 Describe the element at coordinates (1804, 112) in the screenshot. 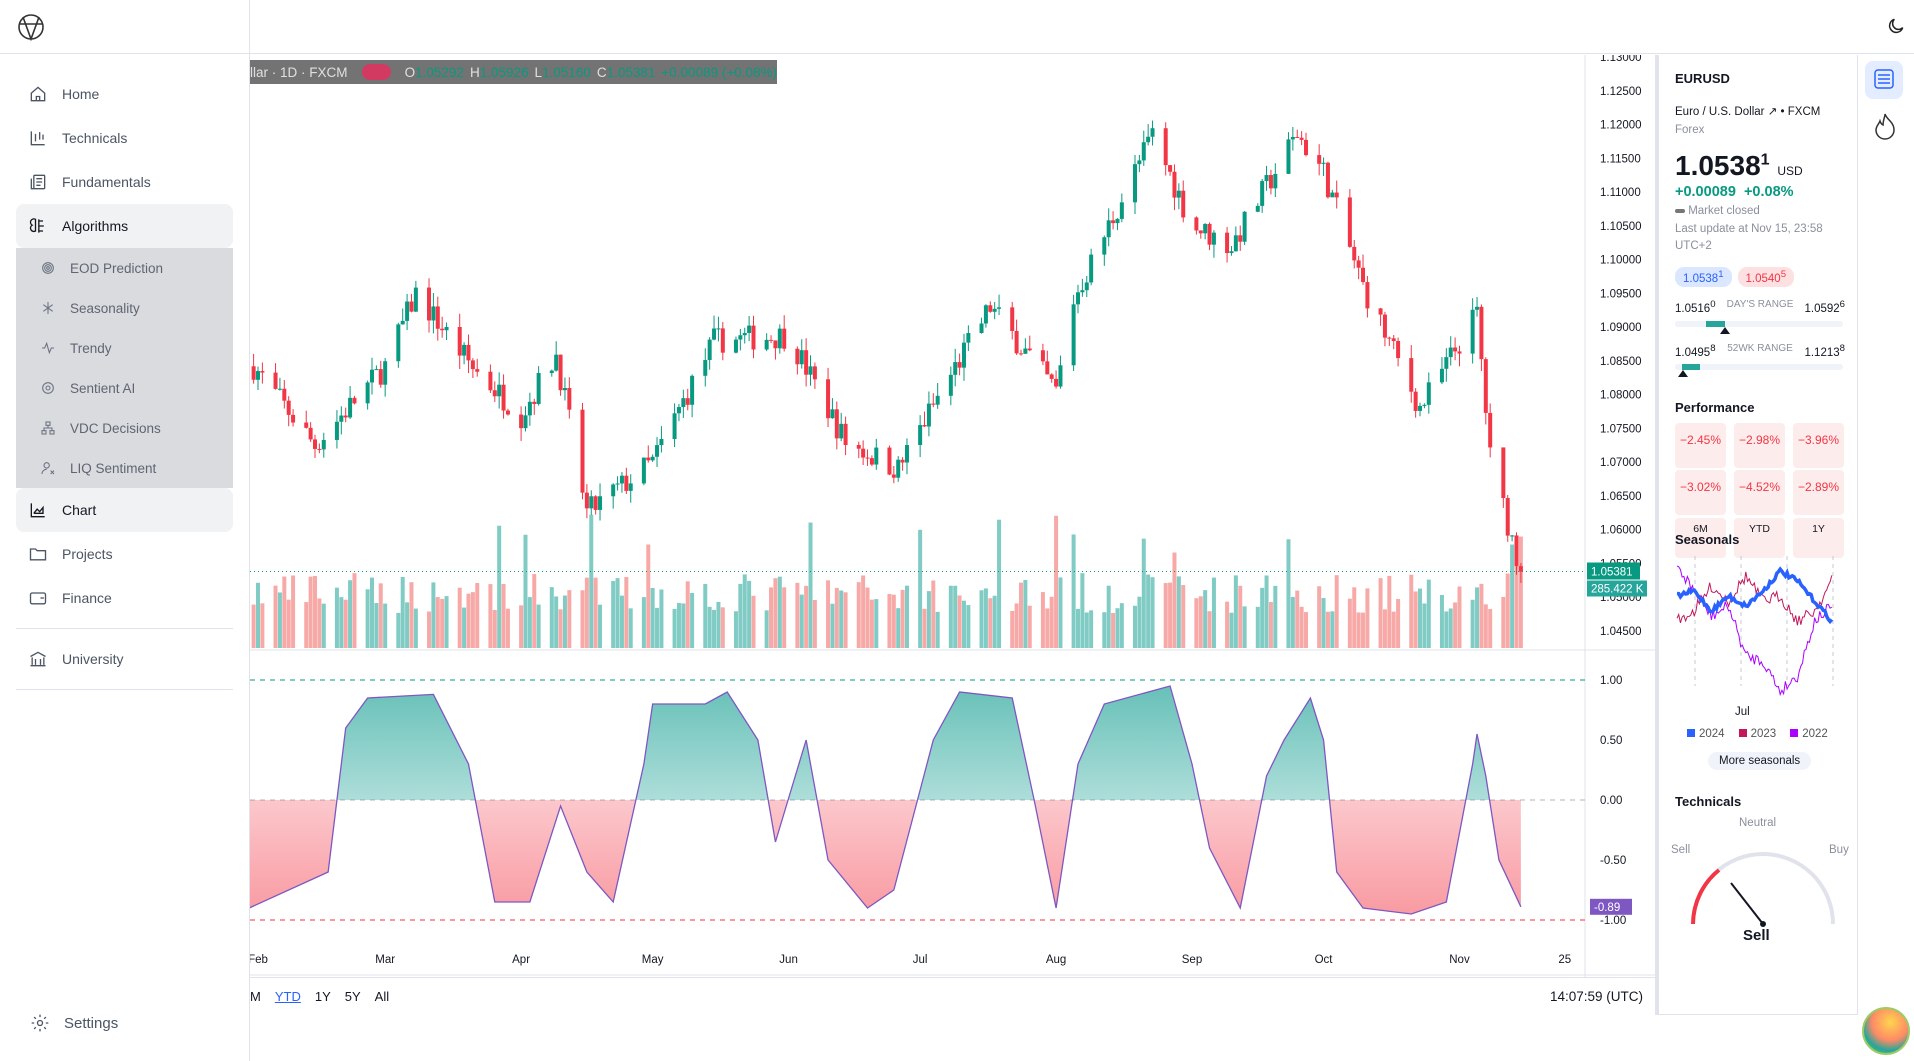

I see `exchange: FXCM` at that location.